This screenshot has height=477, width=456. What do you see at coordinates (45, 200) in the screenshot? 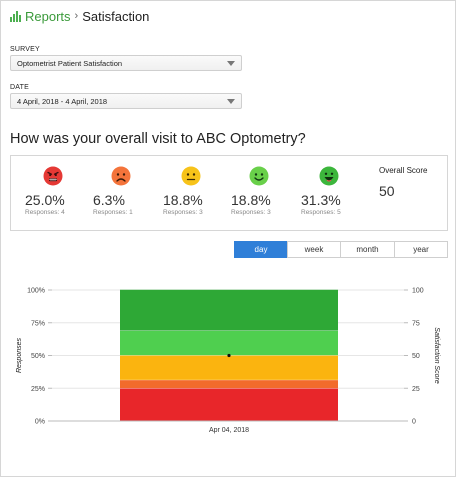
I see `score-percent: 25.0%` at bounding box center [45, 200].